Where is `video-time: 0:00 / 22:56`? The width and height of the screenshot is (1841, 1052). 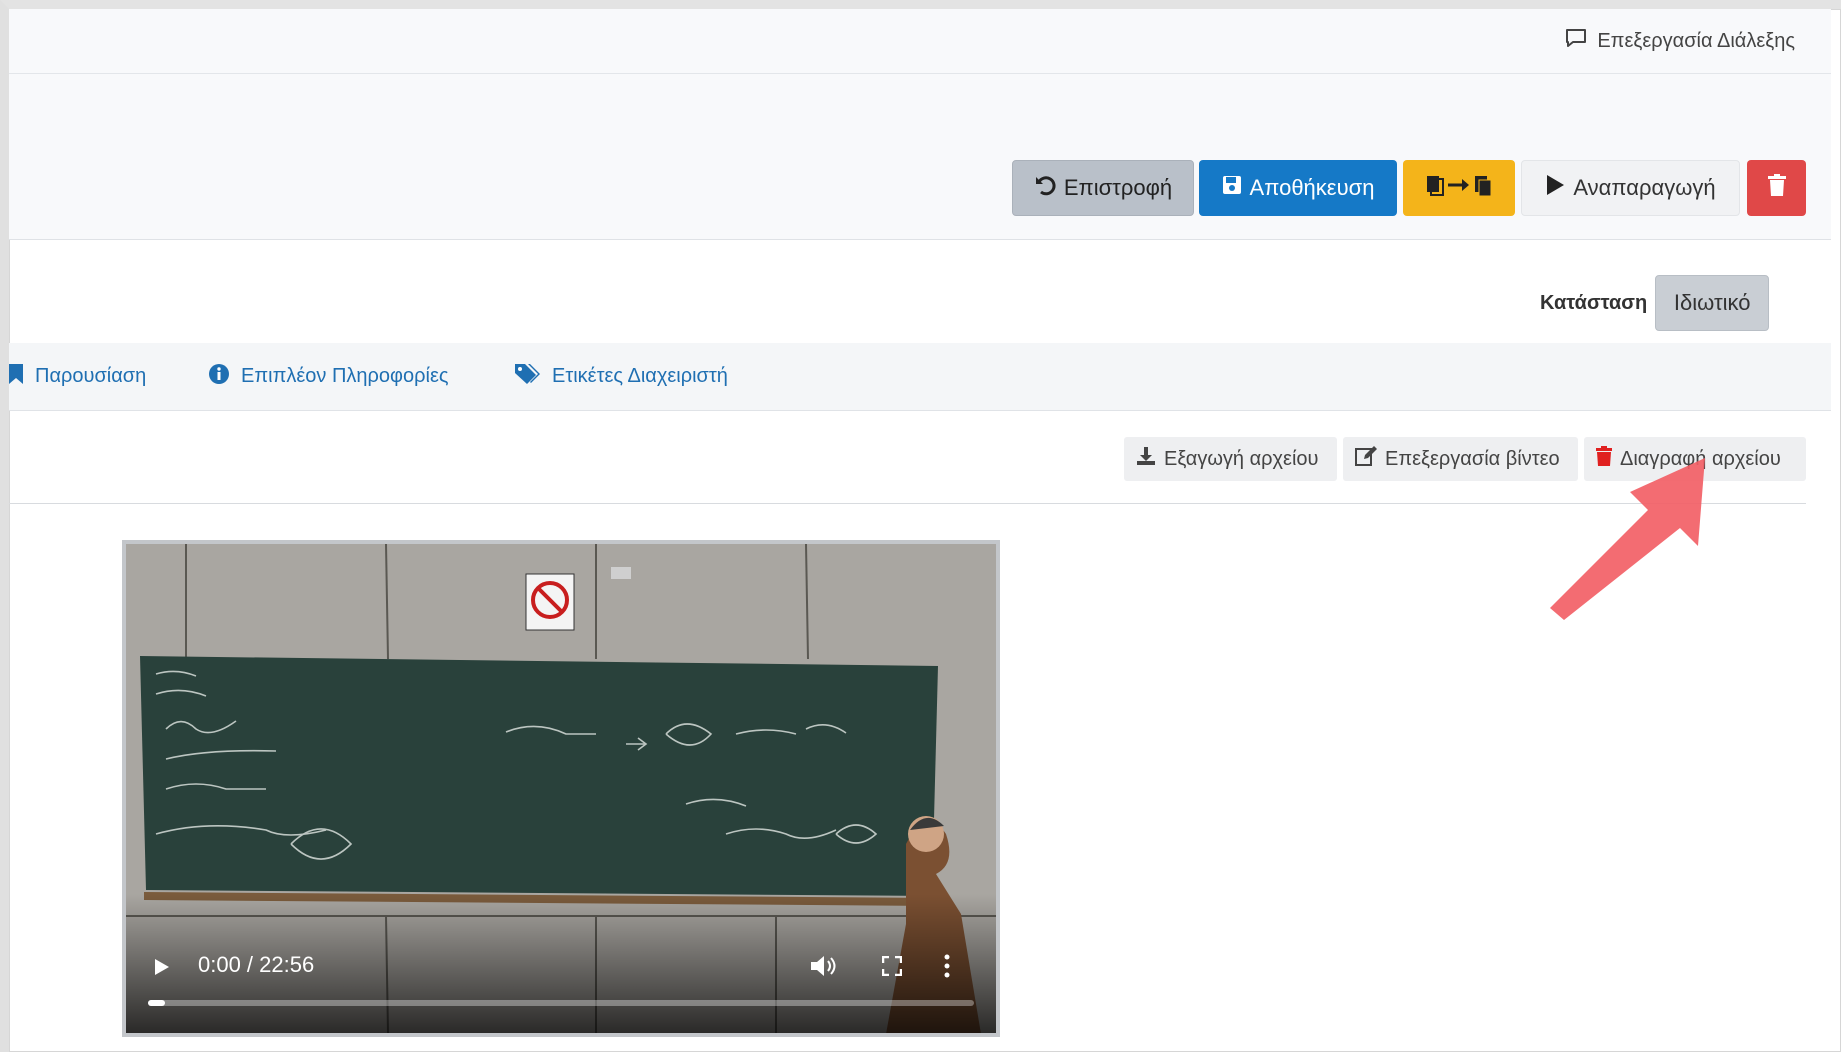 video-time: 0:00 / 22:56 is located at coordinates (256, 964).